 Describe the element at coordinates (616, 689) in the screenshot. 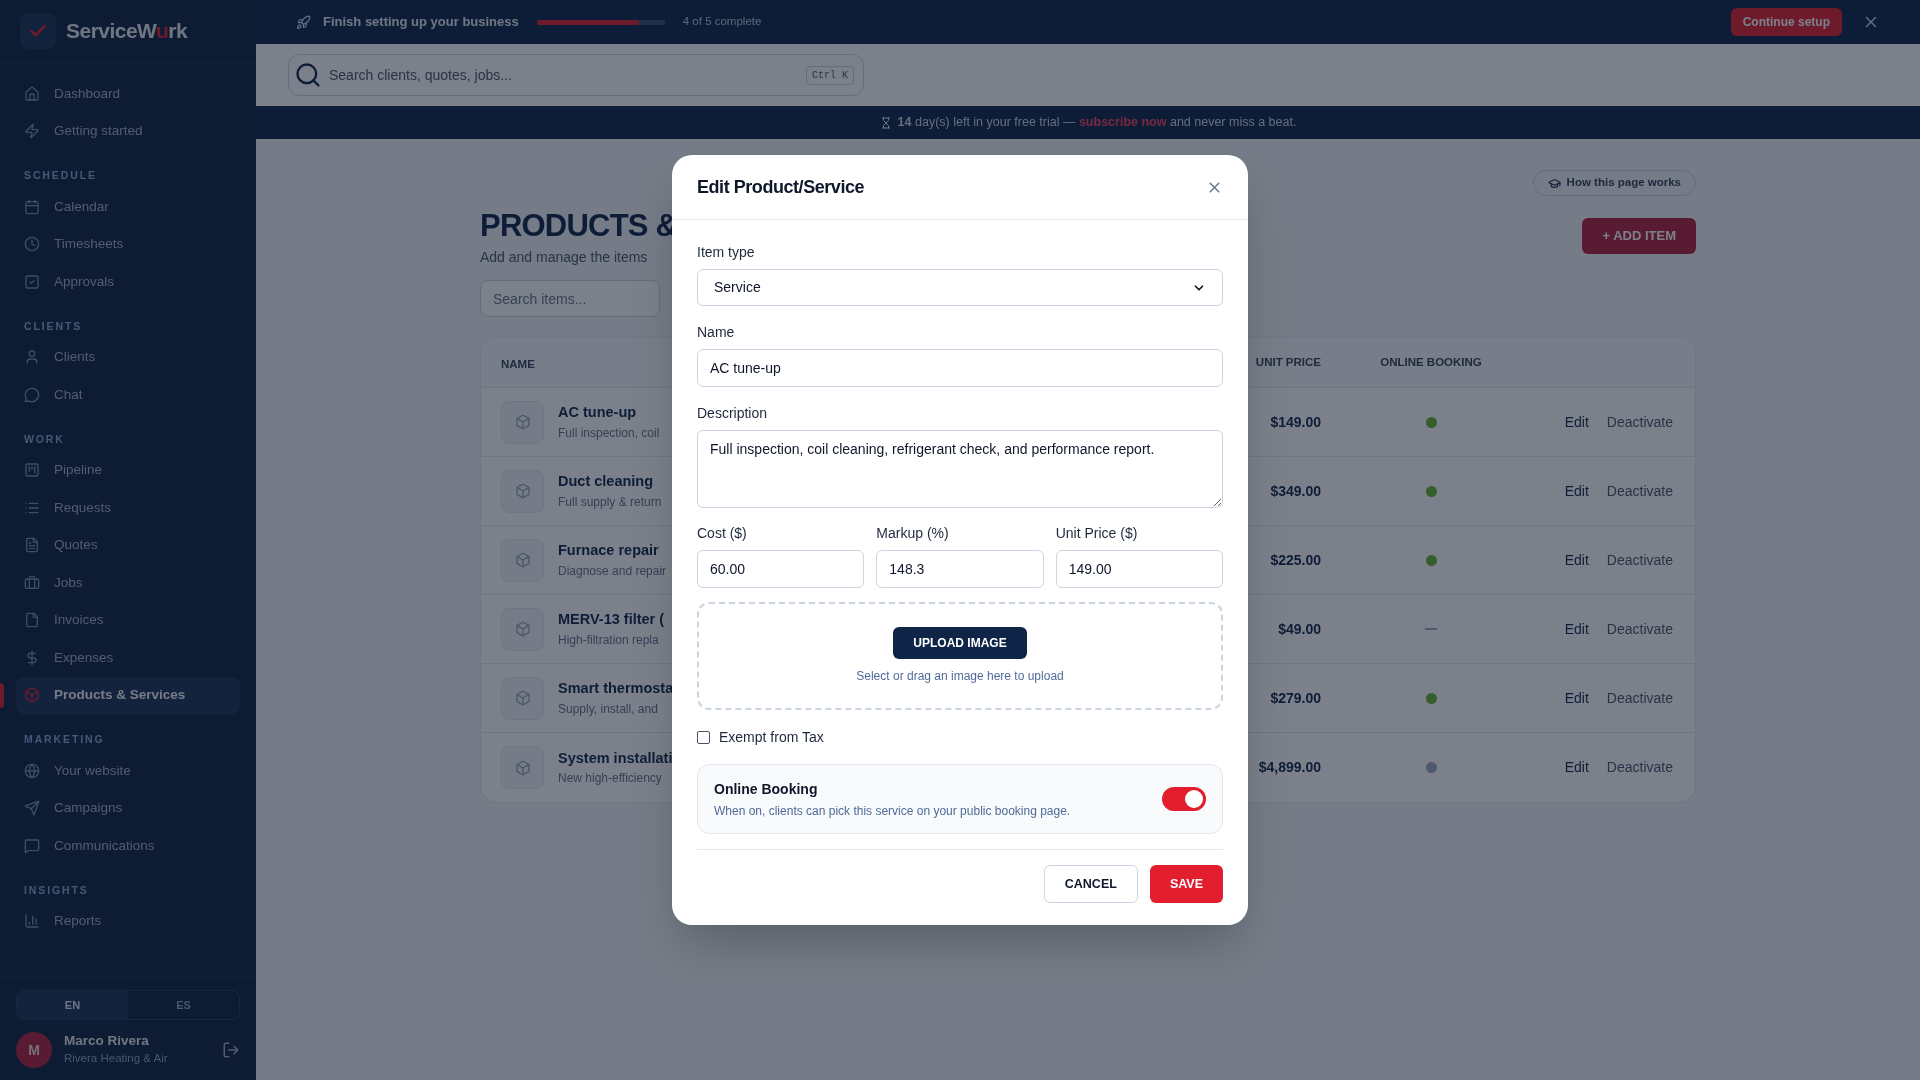

I see `item-name: Smart thermosta` at that location.